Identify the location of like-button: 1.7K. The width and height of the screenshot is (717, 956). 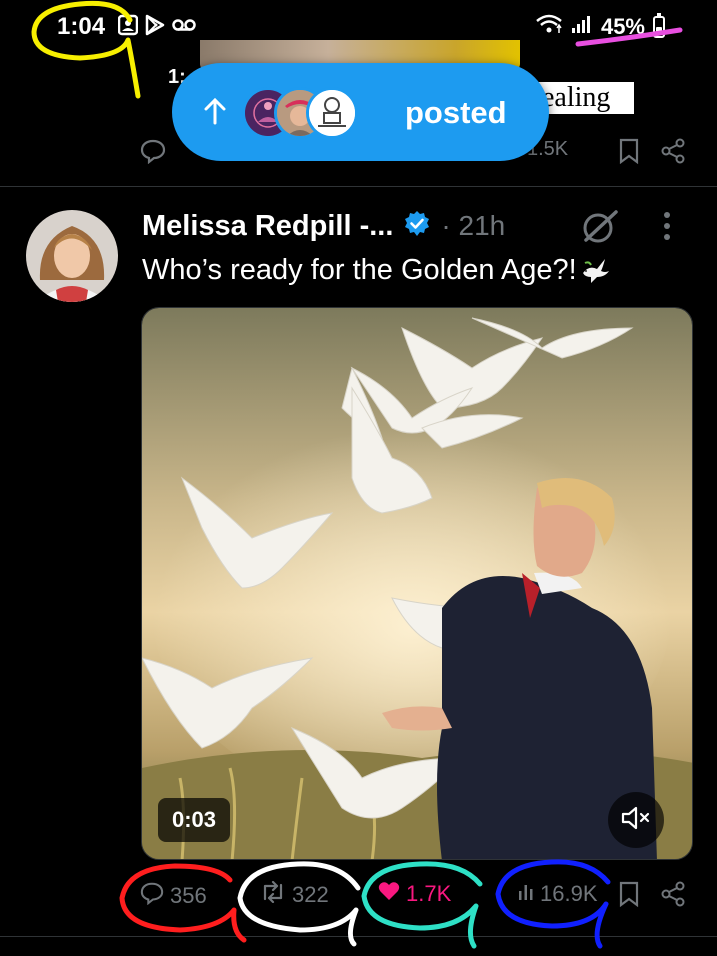
(414, 894).